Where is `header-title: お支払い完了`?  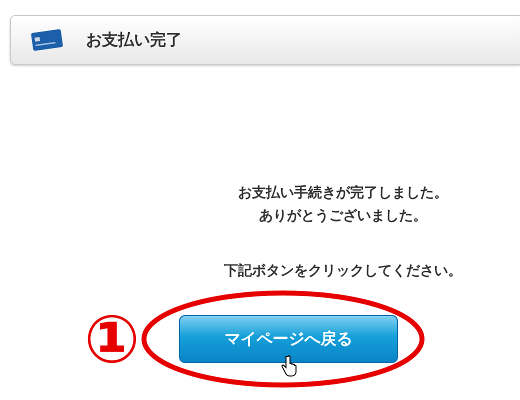 header-title: お支払い完了 is located at coordinates (134, 40).